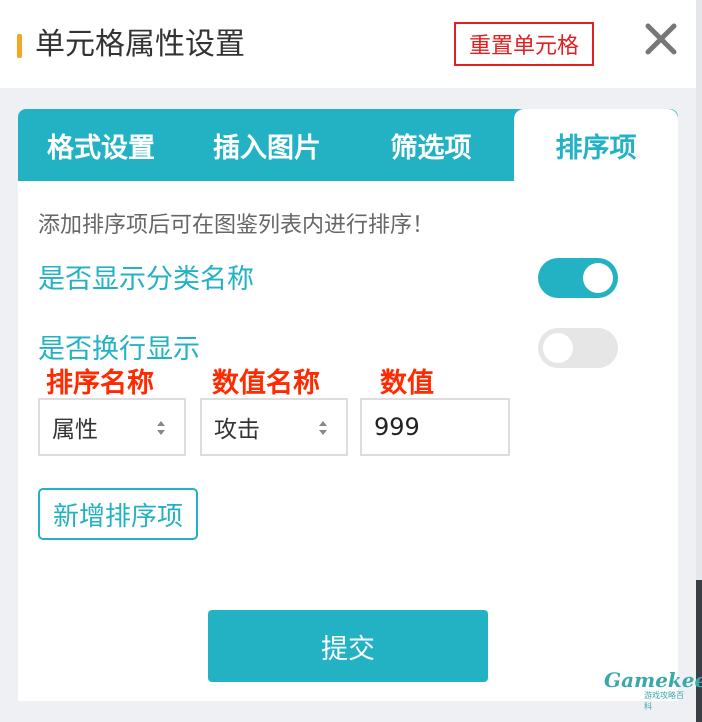  What do you see at coordinates (664, 701) in the screenshot?
I see `logo-subtitle: 游戏攻略百科` at bounding box center [664, 701].